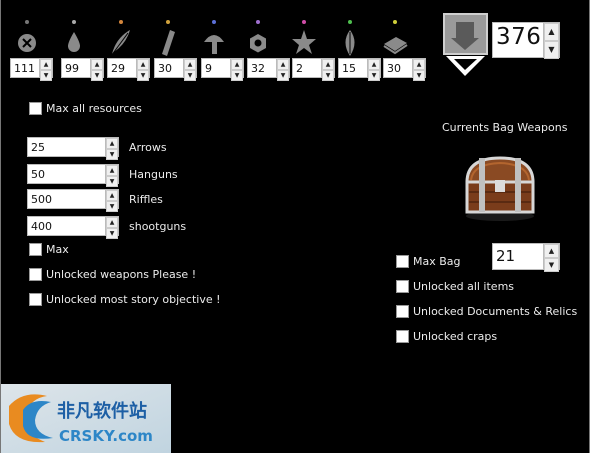 The height and width of the screenshot is (453, 590). I want to click on unlock-documents-label: Unlocked Documents & Relics, so click(495, 311).